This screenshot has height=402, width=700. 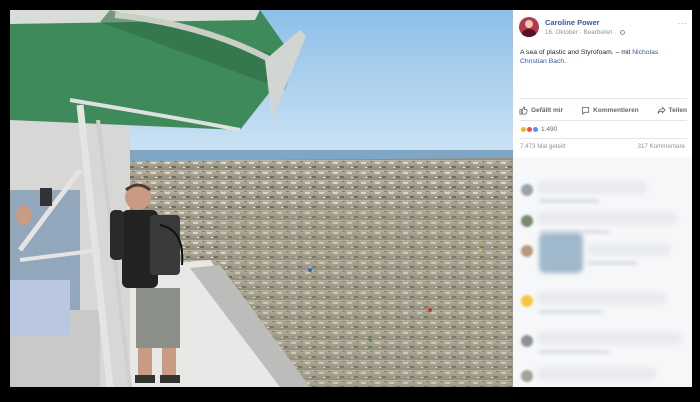 I want to click on post-date: 16. Oktober, so click(x=561, y=32).